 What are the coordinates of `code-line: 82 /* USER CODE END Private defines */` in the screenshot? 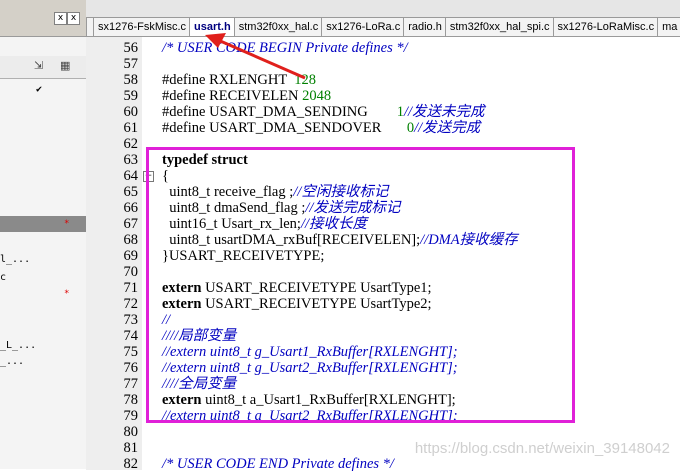 It's located at (383, 464).